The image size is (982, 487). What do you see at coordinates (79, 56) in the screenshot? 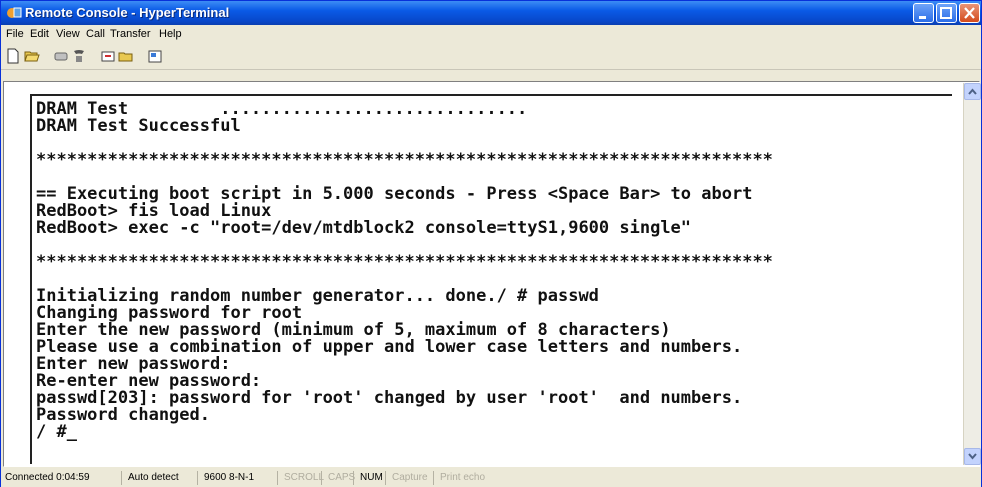
I see `phone-icon` at bounding box center [79, 56].